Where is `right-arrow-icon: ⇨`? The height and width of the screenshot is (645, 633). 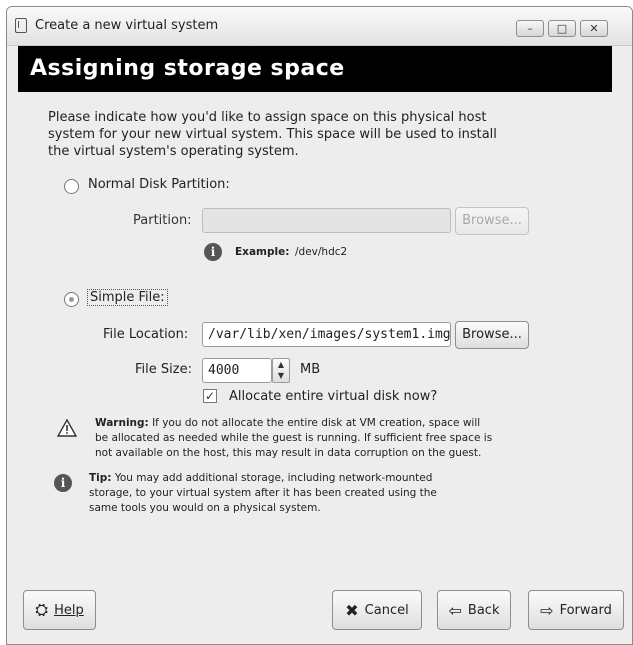 right-arrow-icon: ⇨ is located at coordinates (547, 610).